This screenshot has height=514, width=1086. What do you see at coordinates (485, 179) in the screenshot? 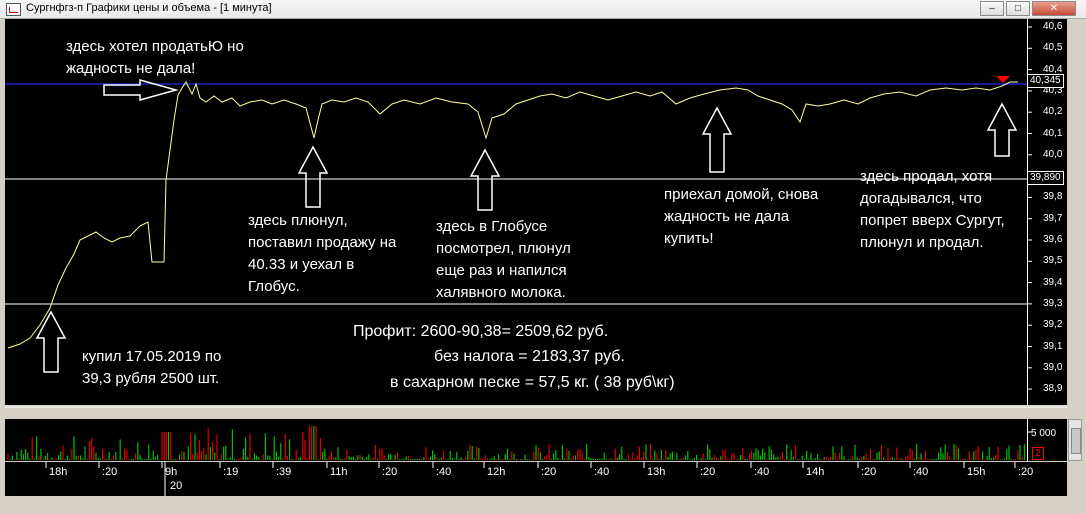
I see `globus-arrow` at bounding box center [485, 179].